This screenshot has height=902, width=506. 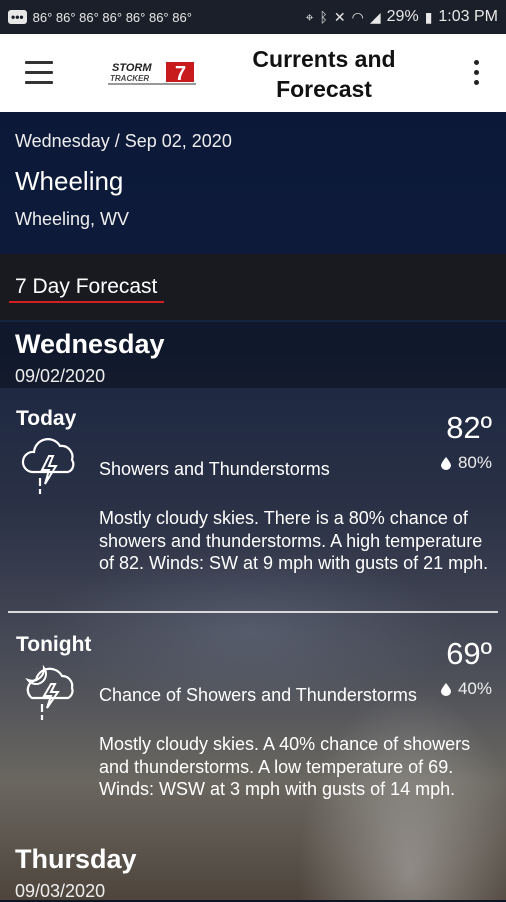 What do you see at coordinates (474, 688) in the screenshot?
I see `precip-value: 40%` at bounding box center [474, 688].